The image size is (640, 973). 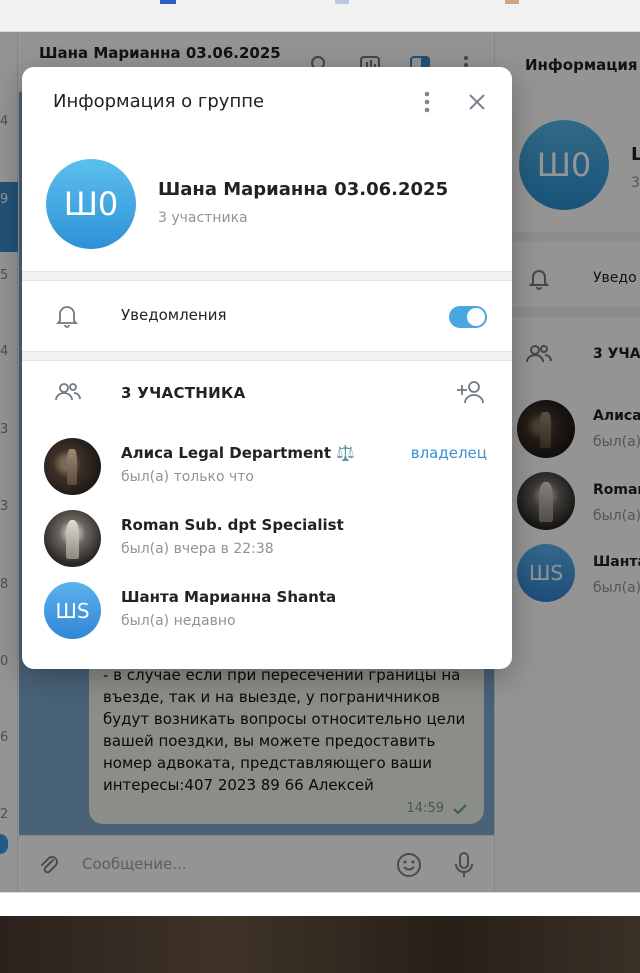 What do you see at coordinates (448, 453) in the screenshot?
I see `member-role-badge: владелец` at bounding box center [448, 453].